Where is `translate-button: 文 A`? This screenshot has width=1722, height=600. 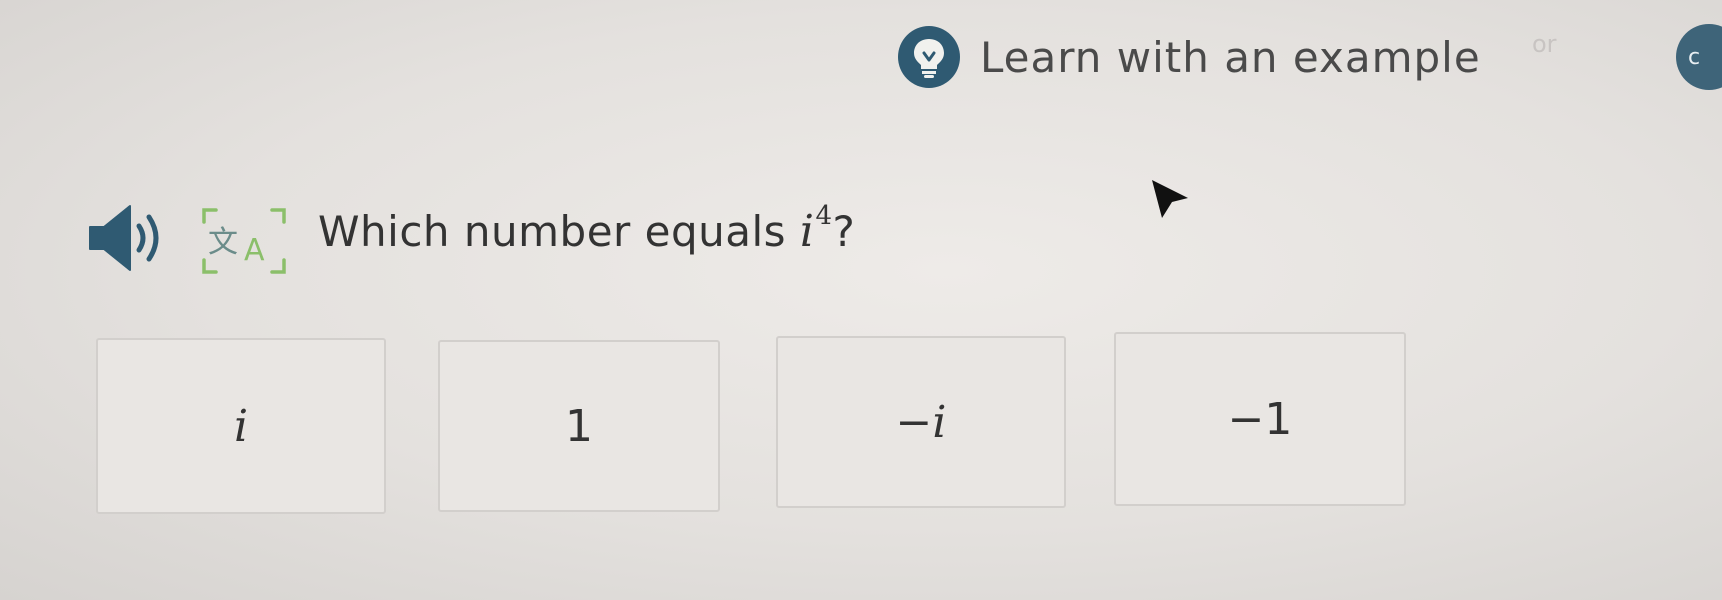
translate-button: 文 A is located at coordinates (244, 241).